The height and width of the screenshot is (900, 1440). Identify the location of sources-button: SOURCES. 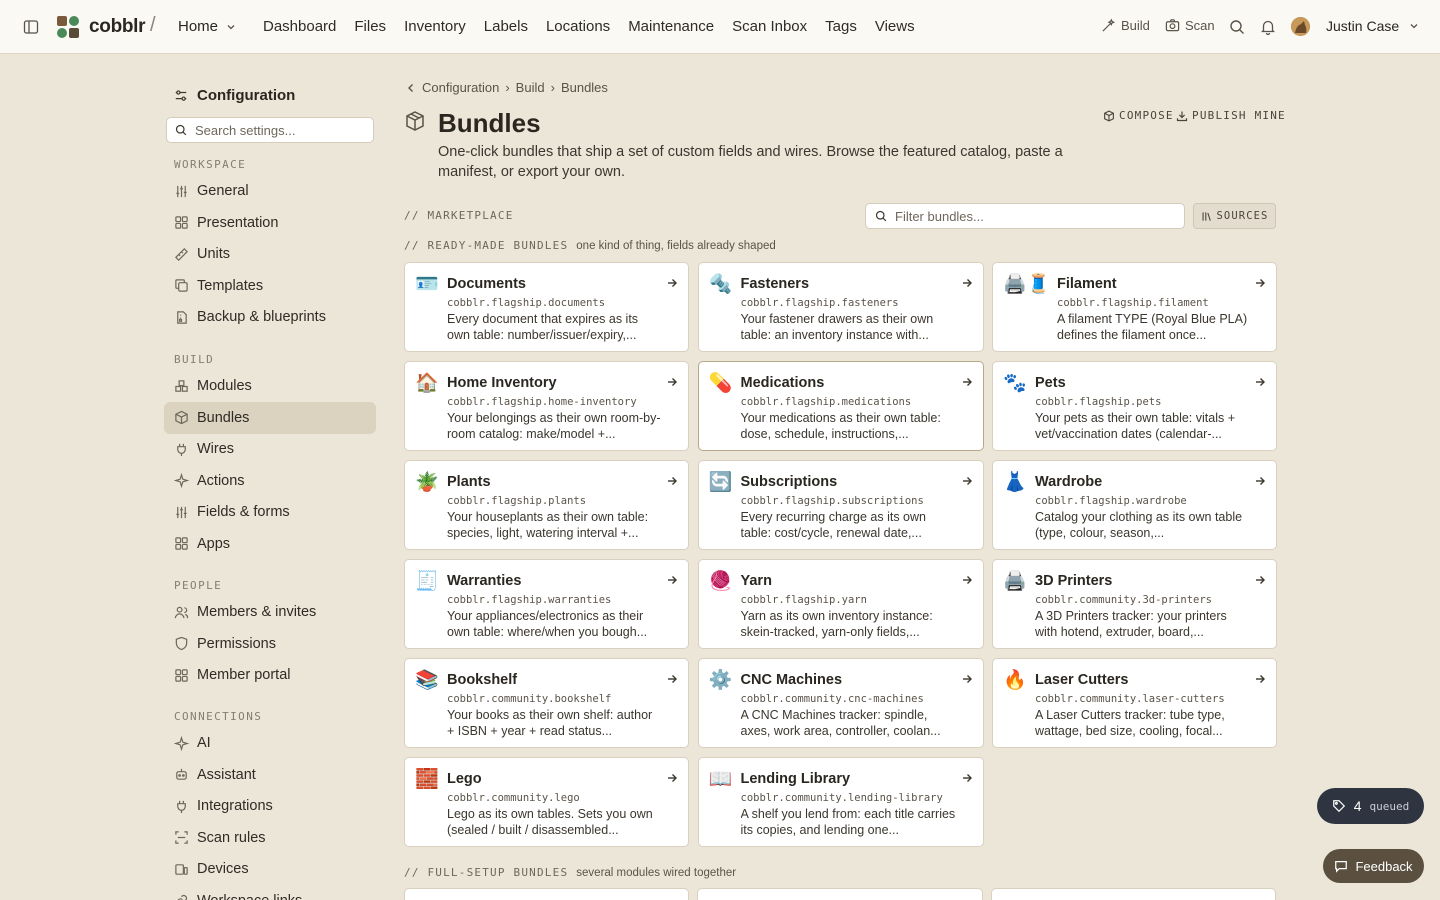
(1234, 216).